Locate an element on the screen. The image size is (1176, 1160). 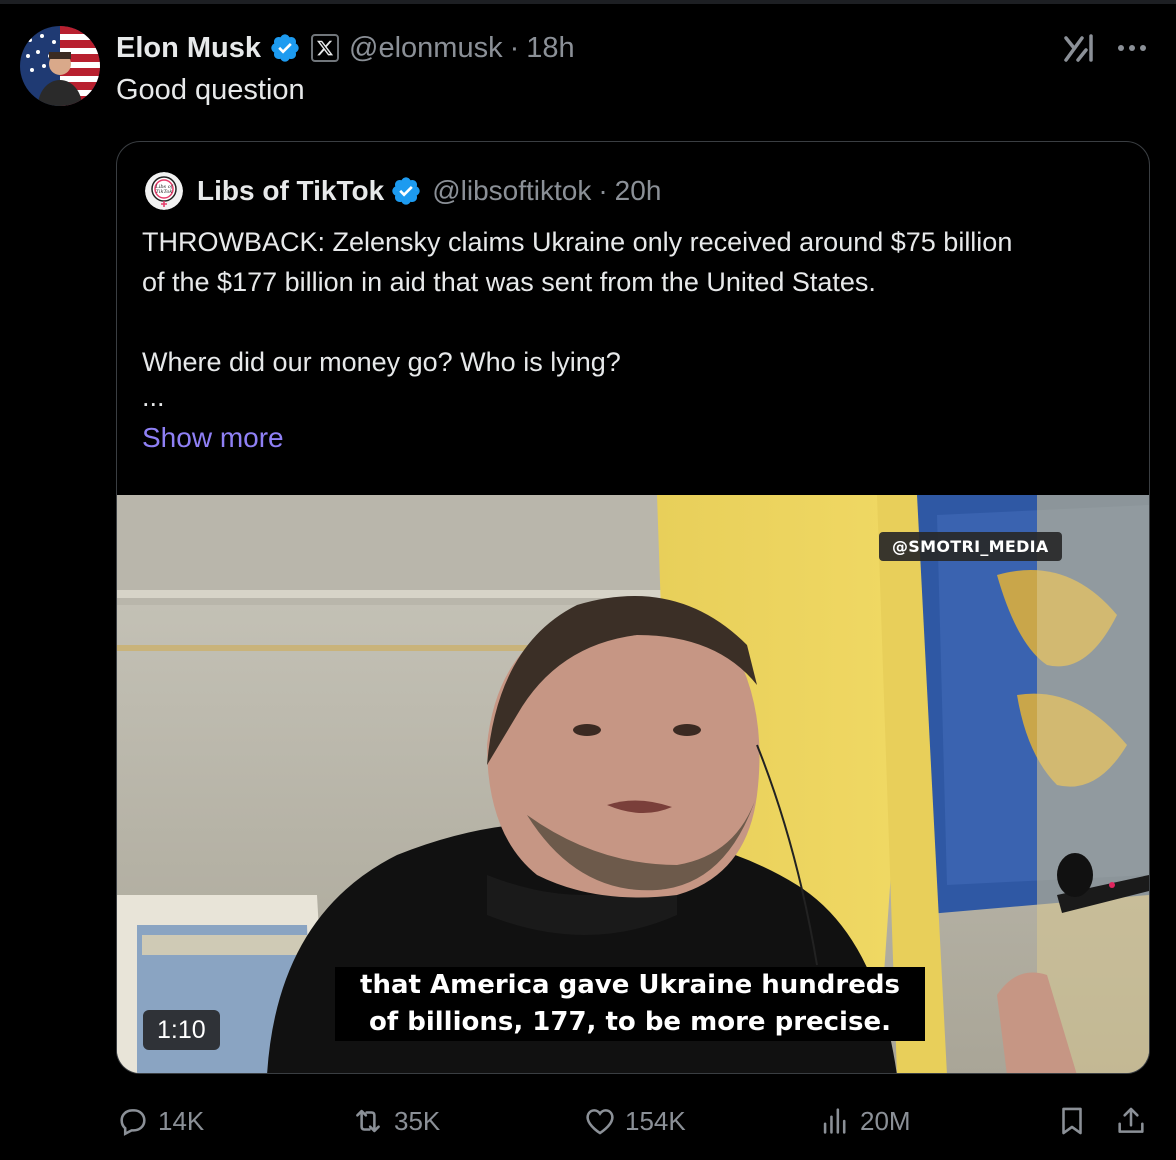
author-name: Elon Musk is located at coordinates (188, 48).